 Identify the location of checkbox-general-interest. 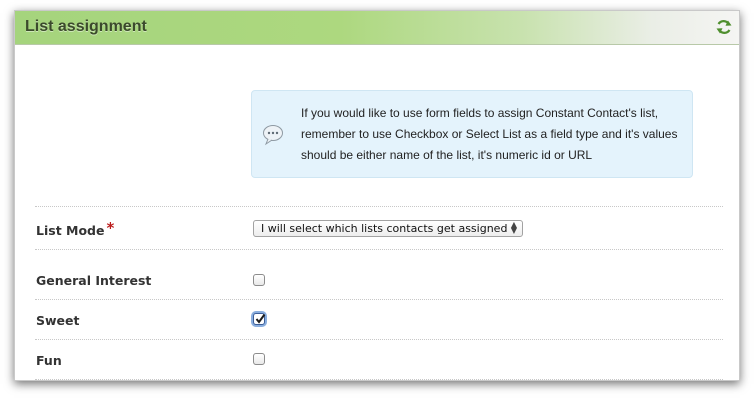
(259, 280).